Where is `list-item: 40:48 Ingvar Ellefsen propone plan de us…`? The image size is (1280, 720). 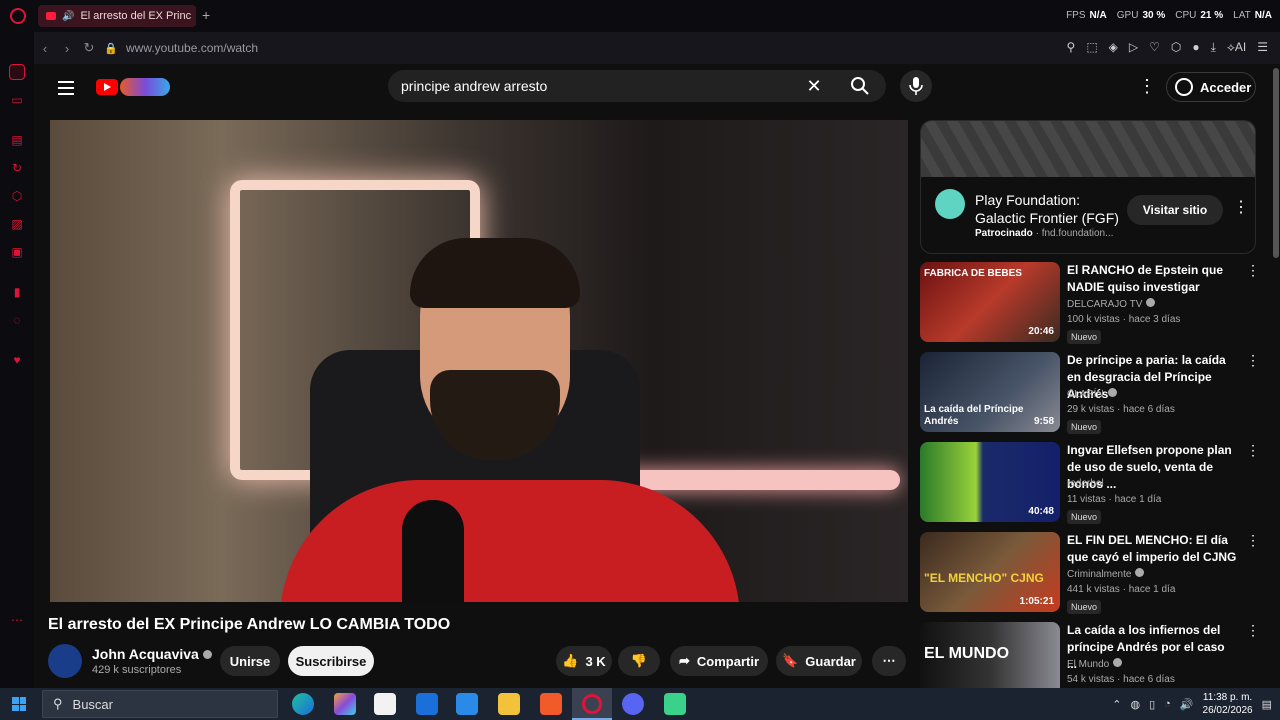
list-item: 40:48 Ingvar Ellefsen propone plan de us… is located at coordinates (1090, 483).